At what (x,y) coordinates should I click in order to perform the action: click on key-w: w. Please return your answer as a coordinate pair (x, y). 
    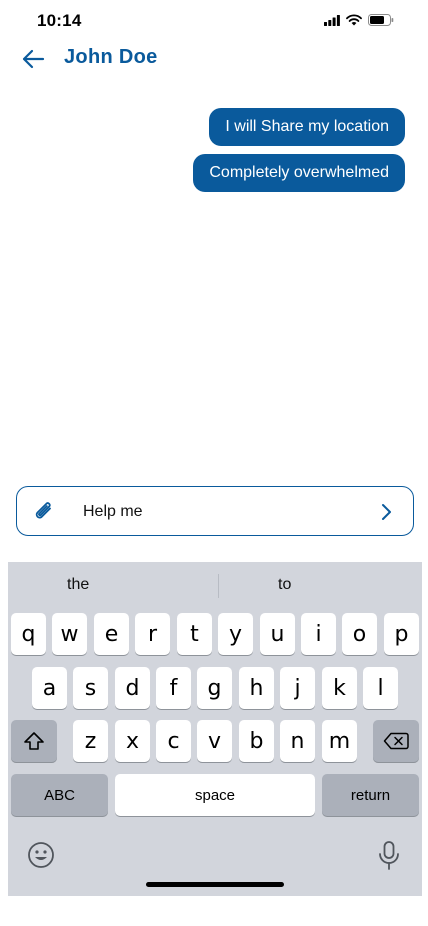
    Looking at the image, I should click on (69, 634).